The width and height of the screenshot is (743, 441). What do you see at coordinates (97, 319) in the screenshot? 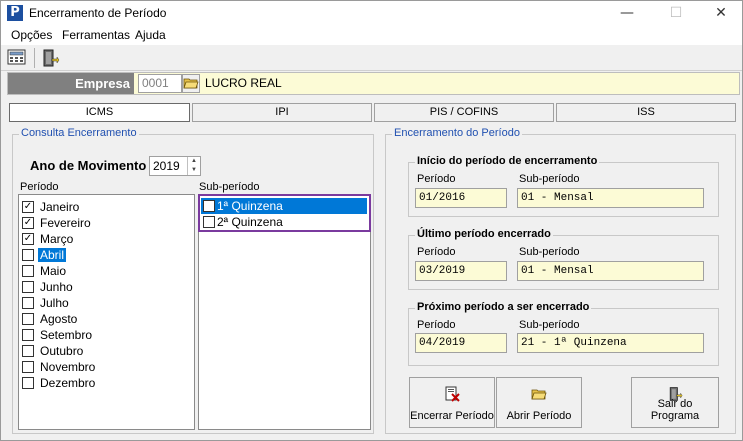
I see `list-item: Agosto` at bounding box center [97, 319].